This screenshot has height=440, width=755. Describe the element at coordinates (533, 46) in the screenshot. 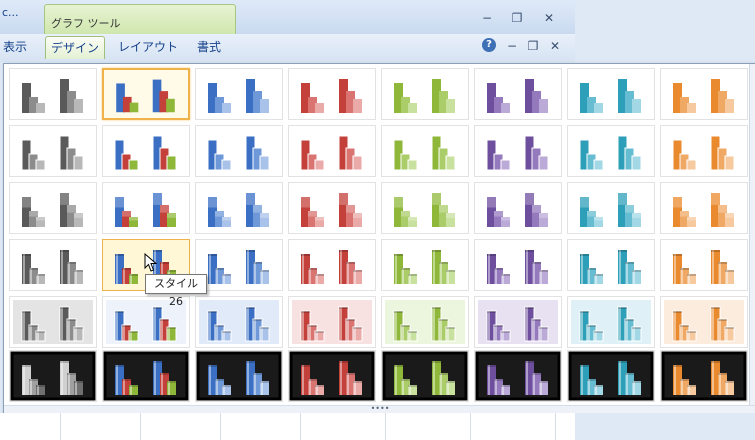

I see `ribbon-restore-button: ❐` at that location.